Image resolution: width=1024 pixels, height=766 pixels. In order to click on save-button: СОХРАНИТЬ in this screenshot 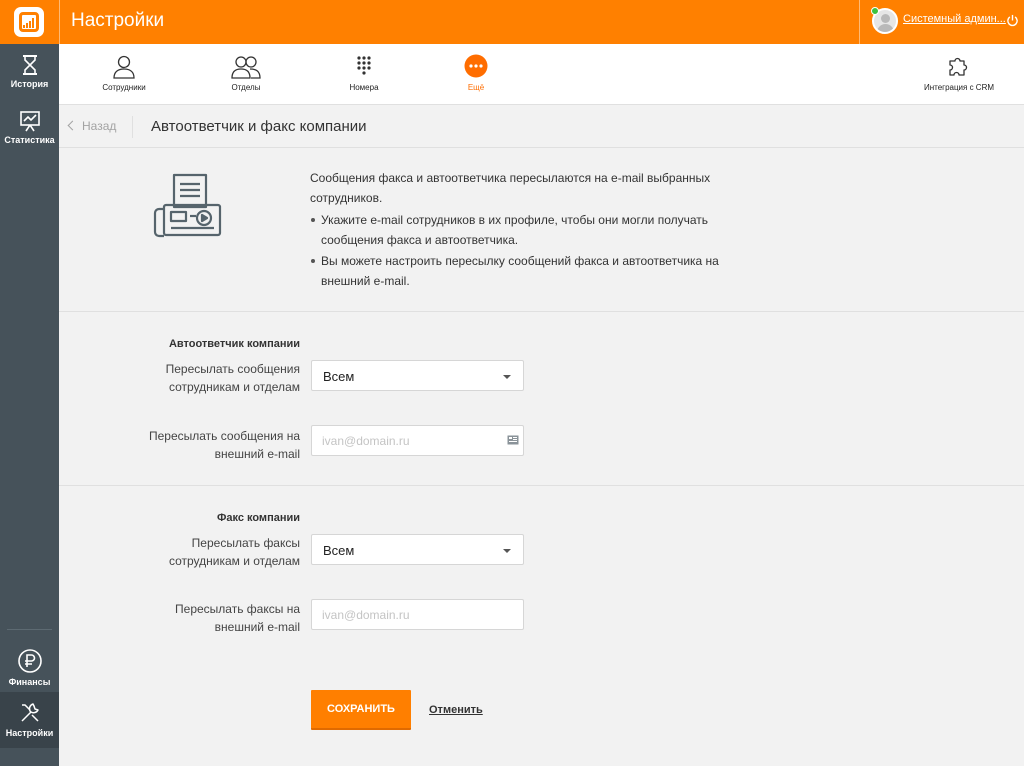, I will do `click(361, 710)`.